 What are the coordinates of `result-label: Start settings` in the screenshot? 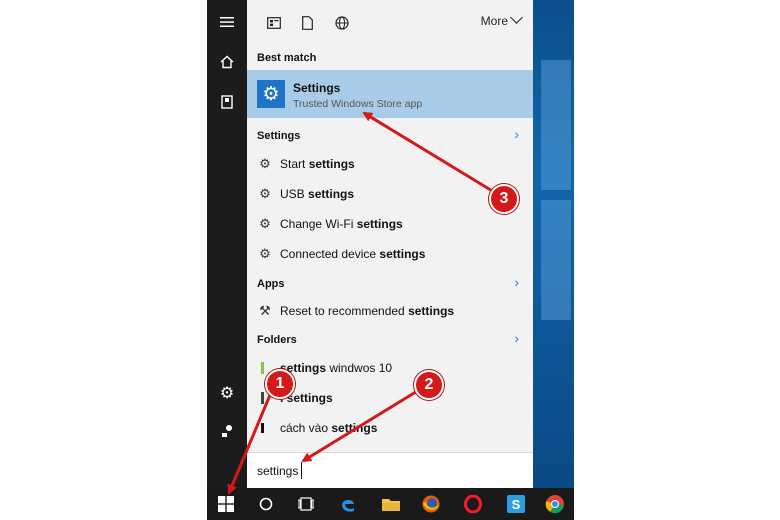 It's located at (317, 164).